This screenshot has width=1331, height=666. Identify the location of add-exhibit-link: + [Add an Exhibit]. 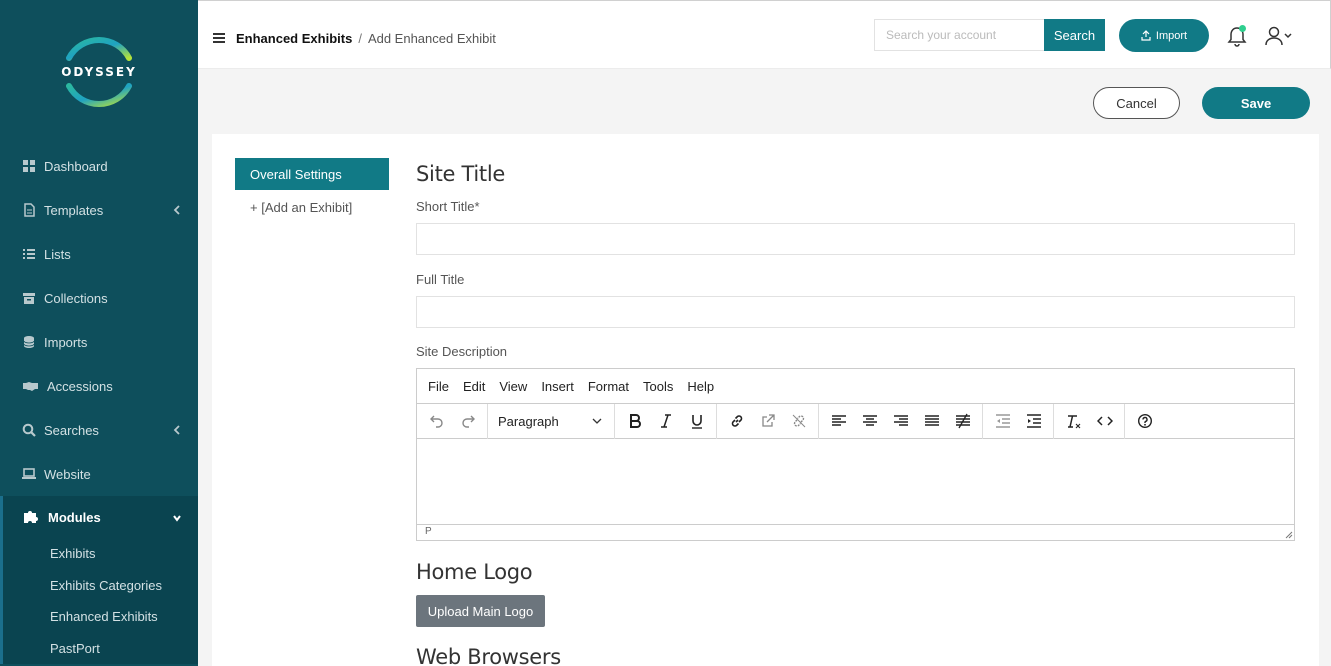
(301, 207).